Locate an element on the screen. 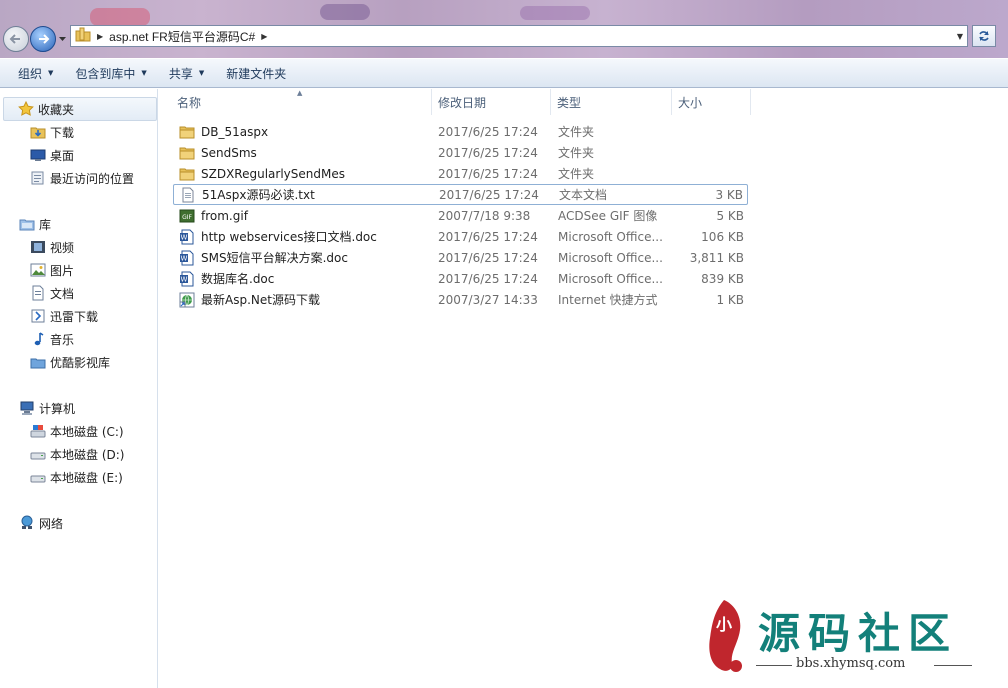 This screenshot has width=1008, height=688. svg-text: W is located at coordinates (184, 258).